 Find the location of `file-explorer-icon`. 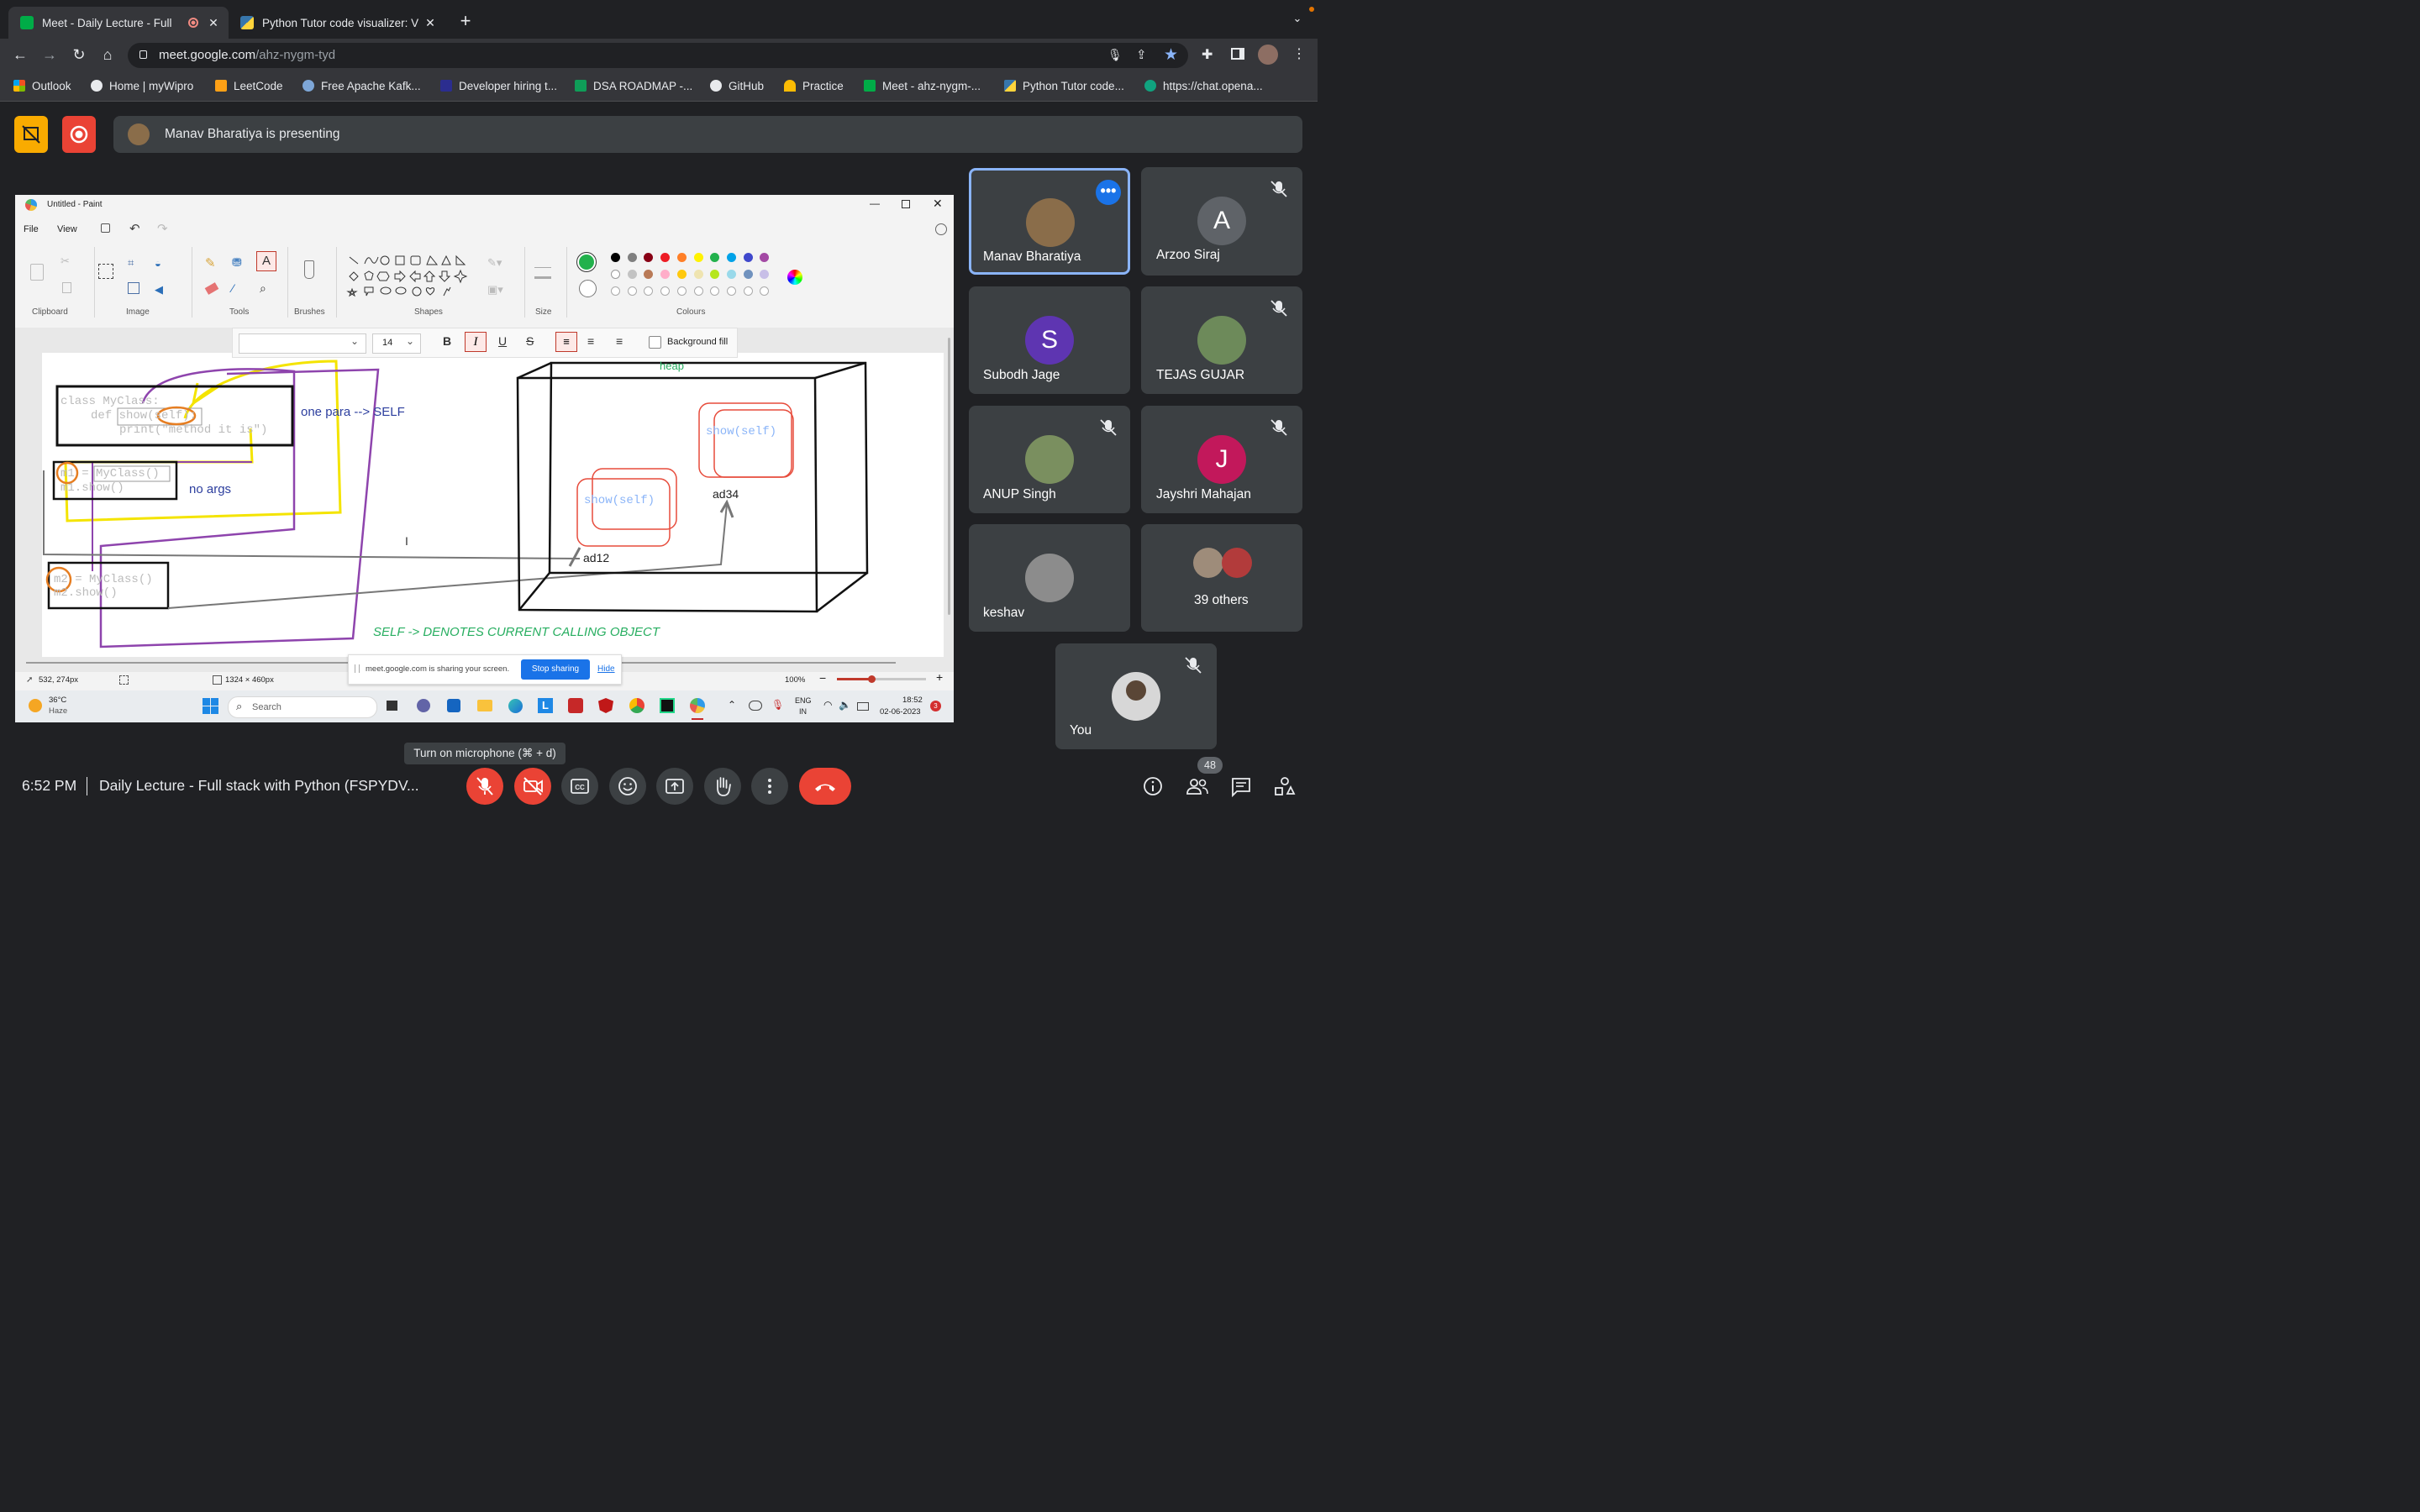

file-explorer-icon is located at coordinates (392, 706).